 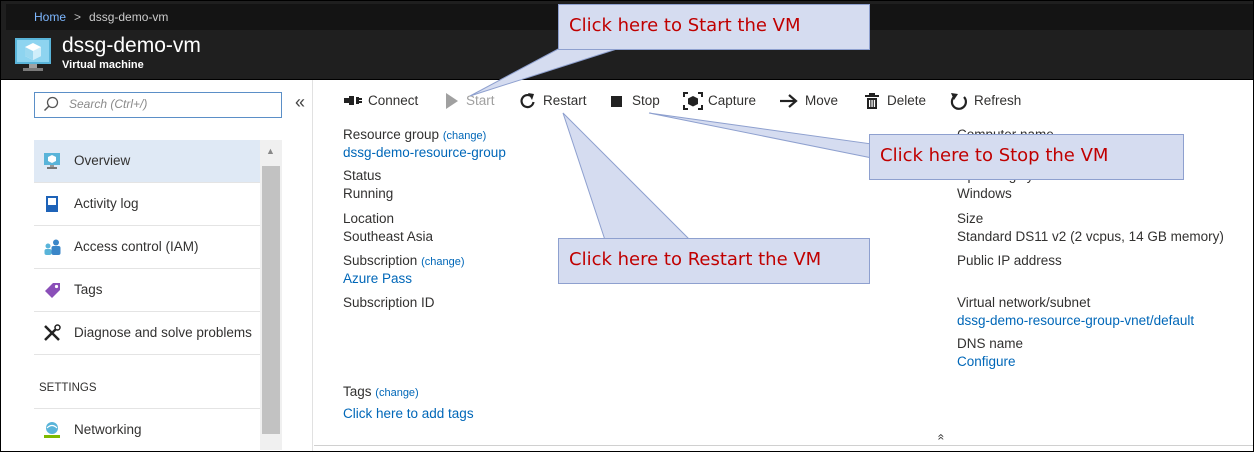 I want to click on breadcrumb-home-link: Home, so click(x=50, y=17).